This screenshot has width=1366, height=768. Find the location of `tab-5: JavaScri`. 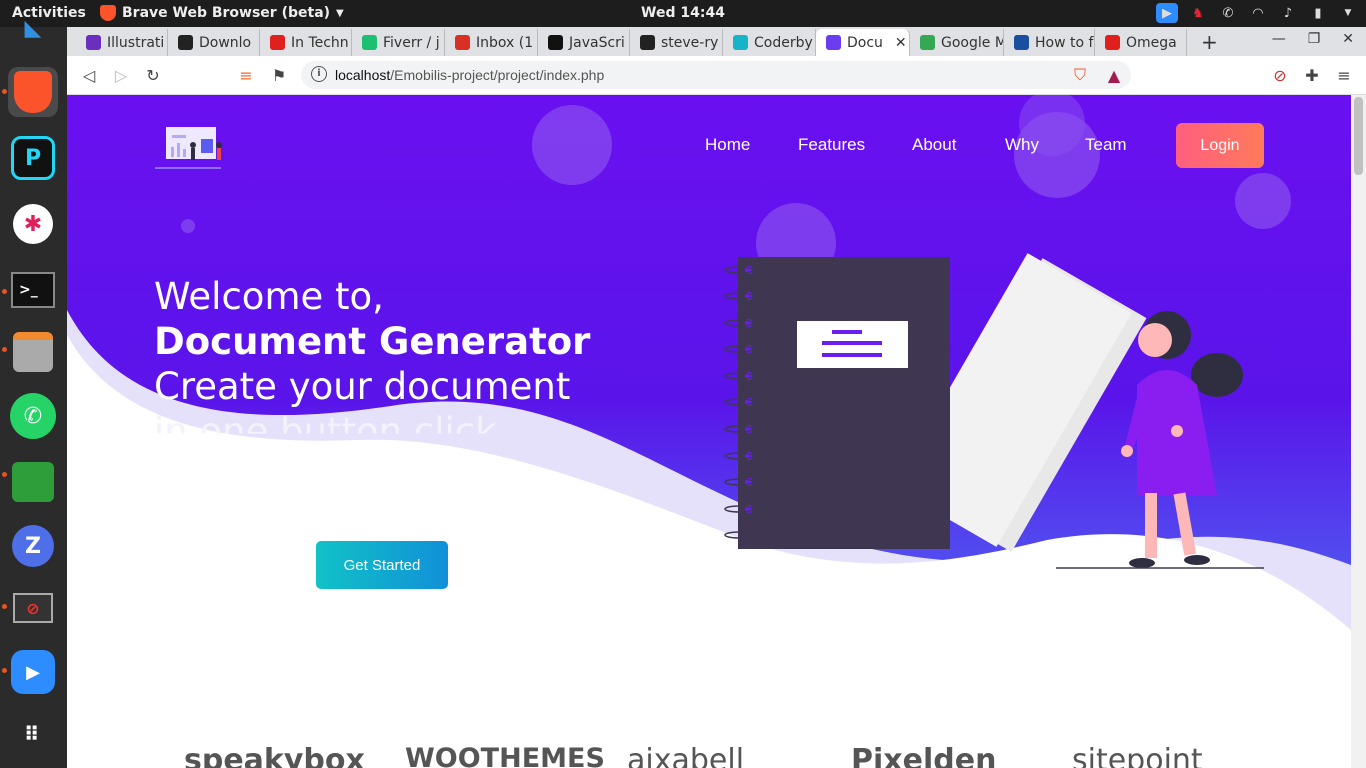

tab-5: JavaScri is located at coordinates (584, 42).